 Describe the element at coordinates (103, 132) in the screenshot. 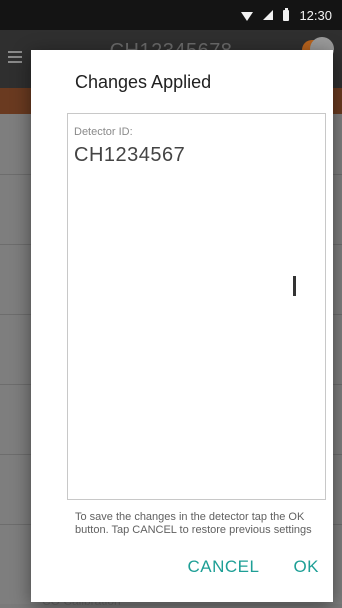

I see `detector-id-label: Detector ID:` at that location.